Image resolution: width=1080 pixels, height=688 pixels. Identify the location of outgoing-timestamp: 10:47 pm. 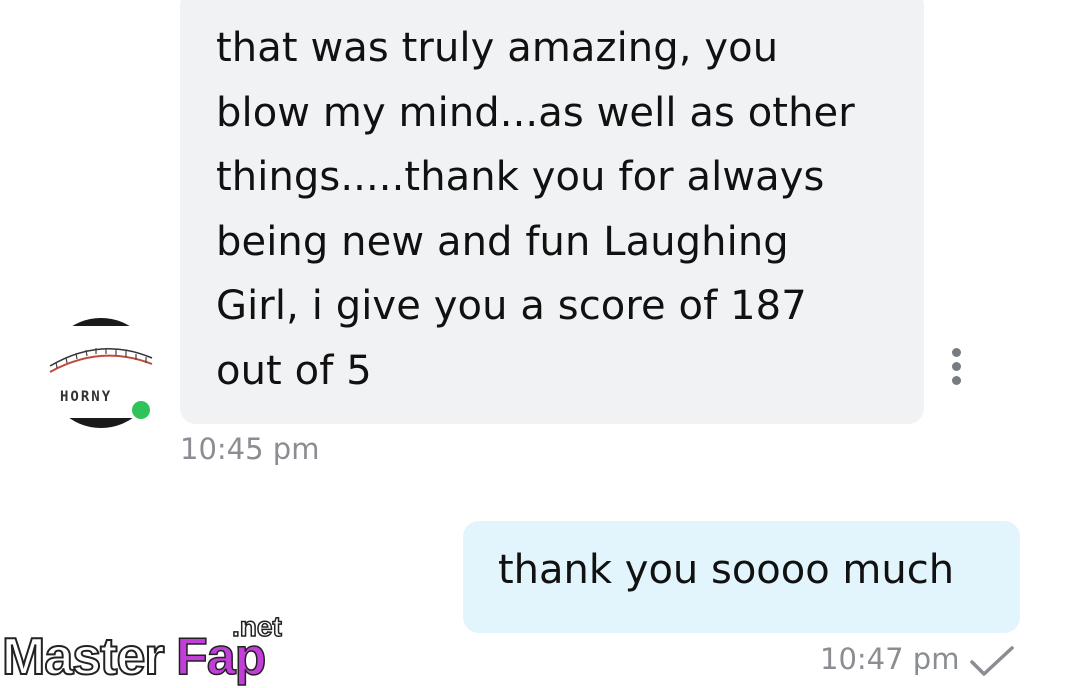
(890, 659).